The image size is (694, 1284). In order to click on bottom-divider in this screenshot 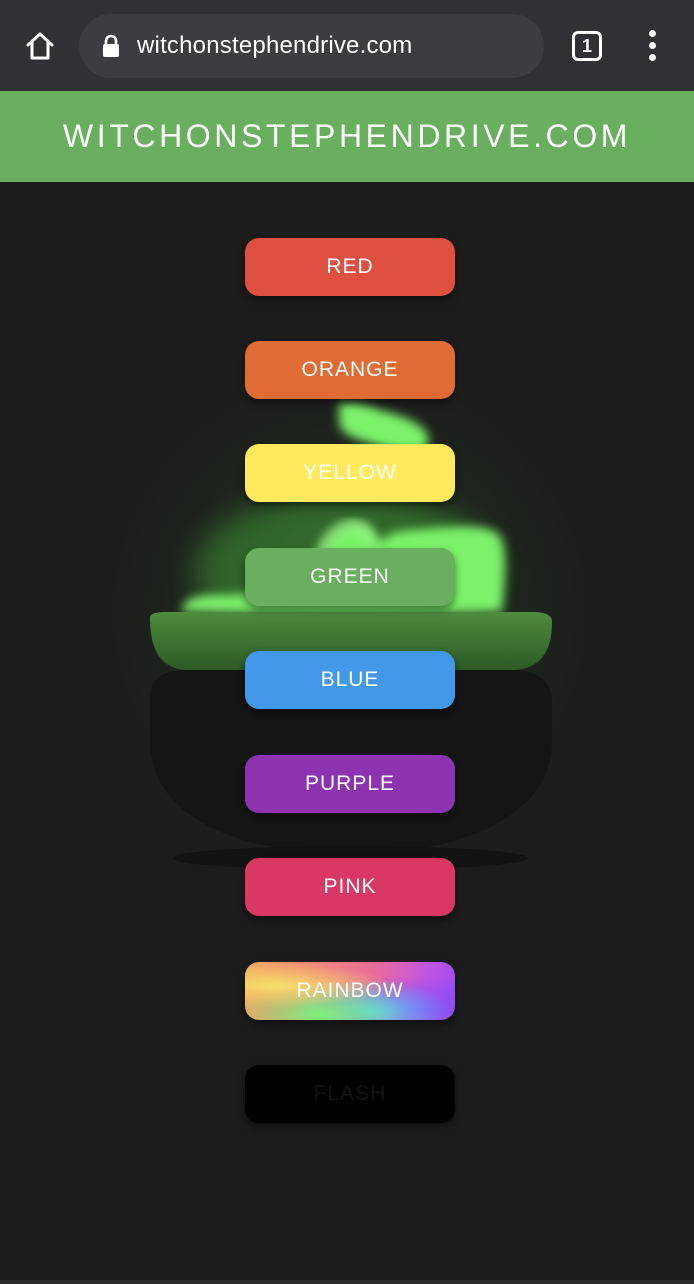, I will do `click(347, 1282)`.